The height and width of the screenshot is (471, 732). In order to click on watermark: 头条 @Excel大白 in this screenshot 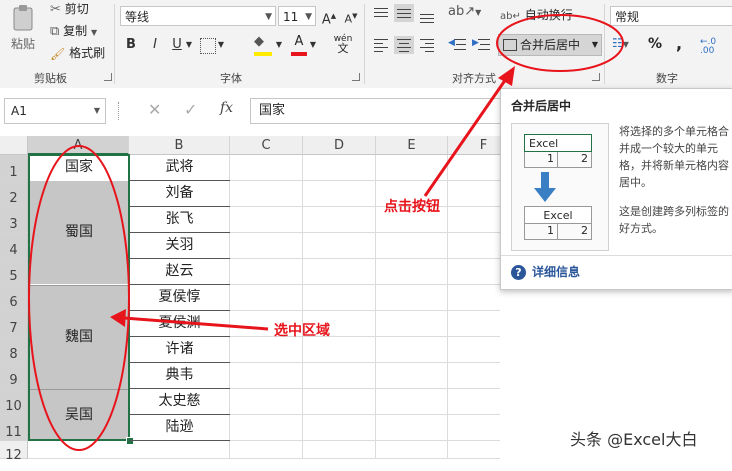, I will do `click(634, 439)`.